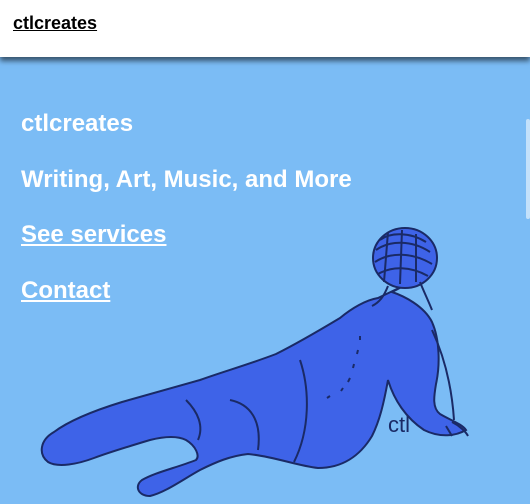 This screenshot has width=530, height=504. Describe the element at coordinates (265, 28) in the screenshot. I see `top-navigation-bar: ctlcreates` at that location.